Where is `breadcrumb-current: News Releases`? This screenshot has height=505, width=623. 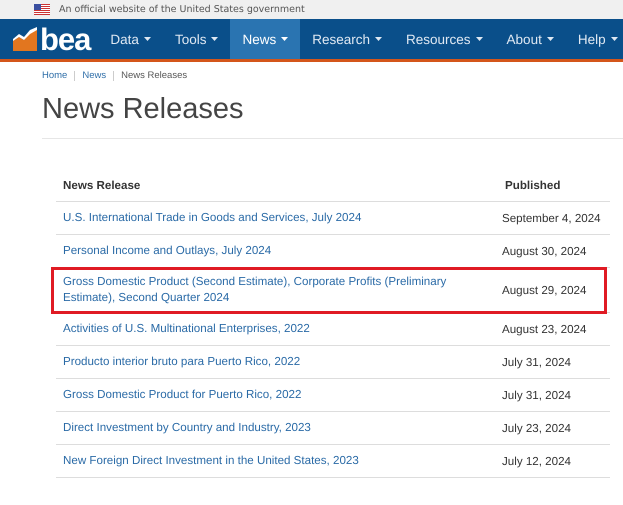 breadcrumb-current: News Releases is located at coordinates (154, 75).